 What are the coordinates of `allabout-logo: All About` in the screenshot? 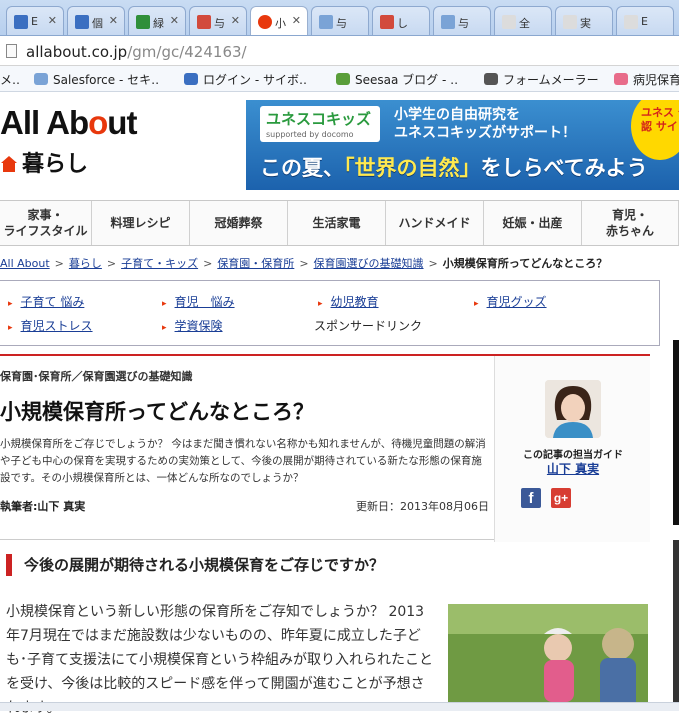 It's located at (68, 123).